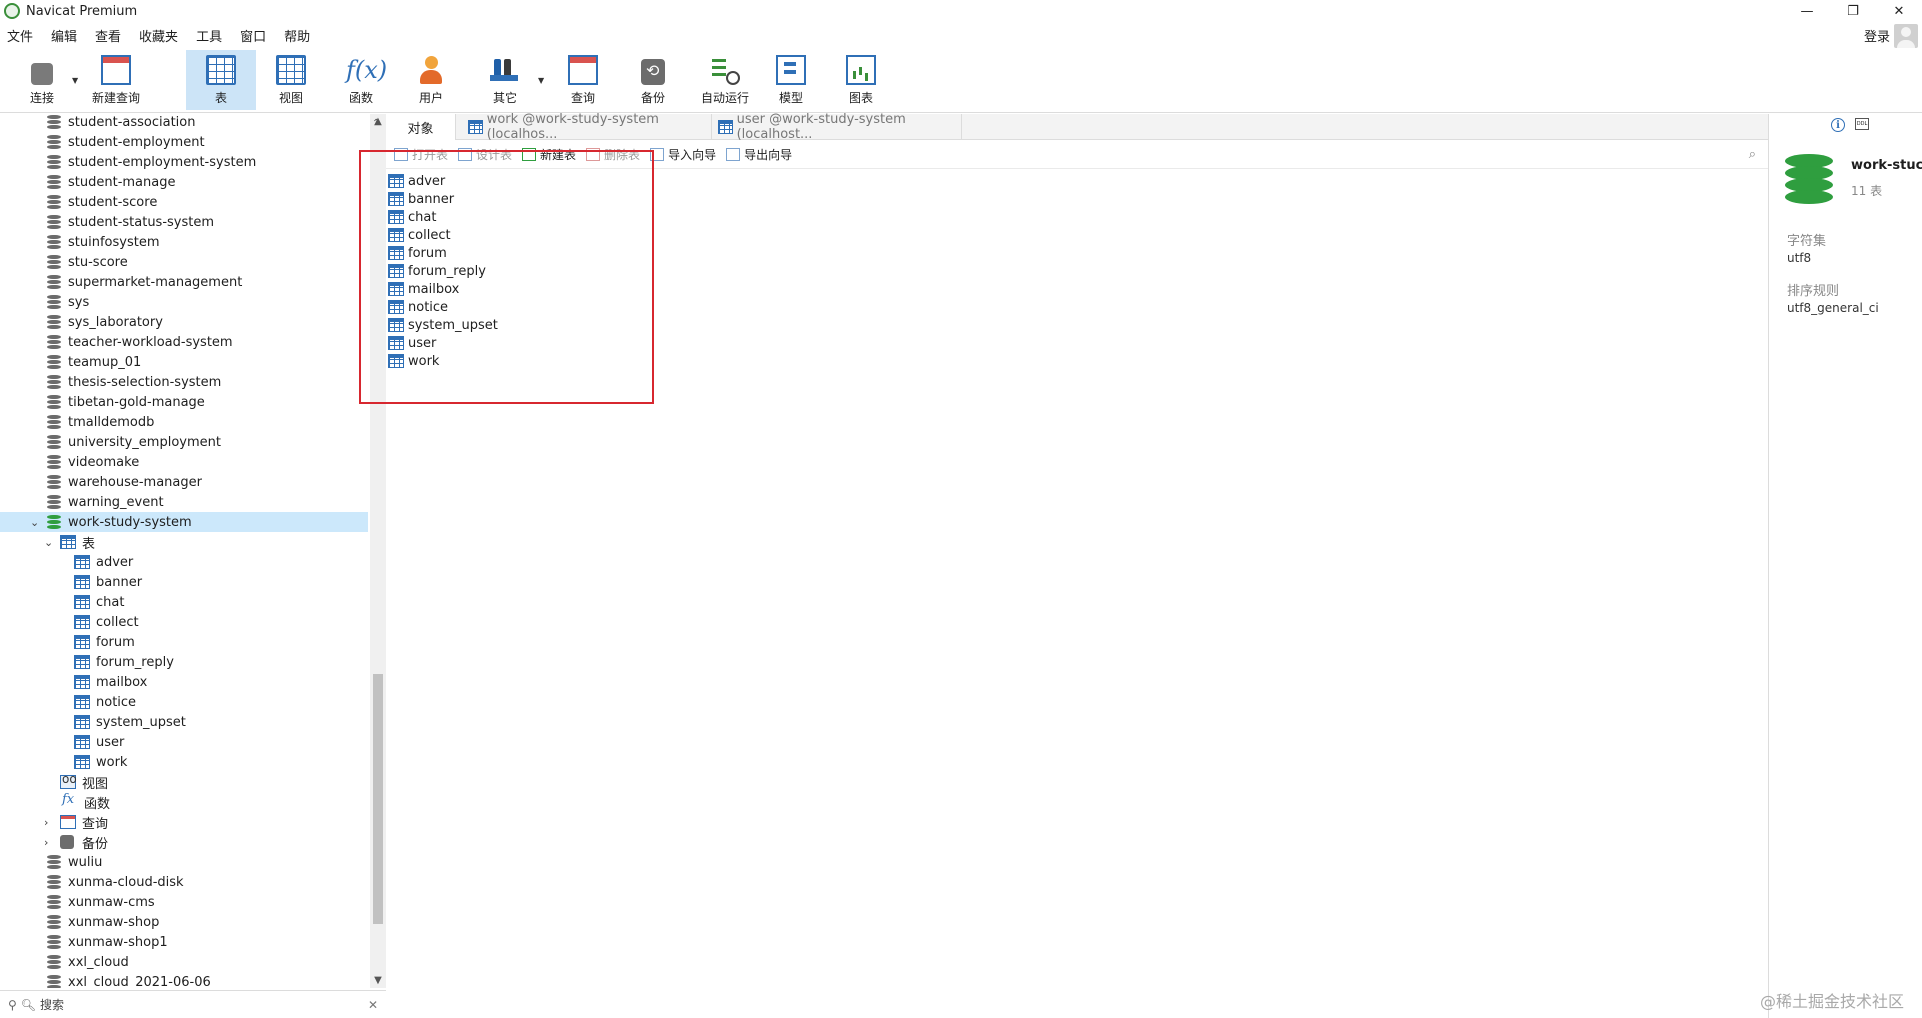 This screenshot has width=1922, height=1018. I want to click on view-button: 视图, so click(291, 80).